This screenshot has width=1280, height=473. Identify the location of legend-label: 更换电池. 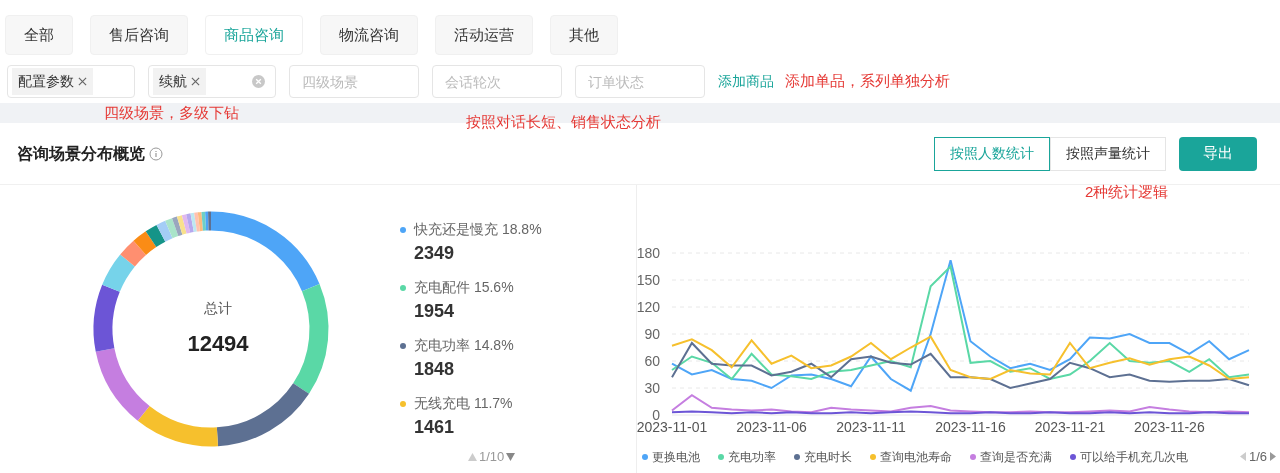
(676, 457).